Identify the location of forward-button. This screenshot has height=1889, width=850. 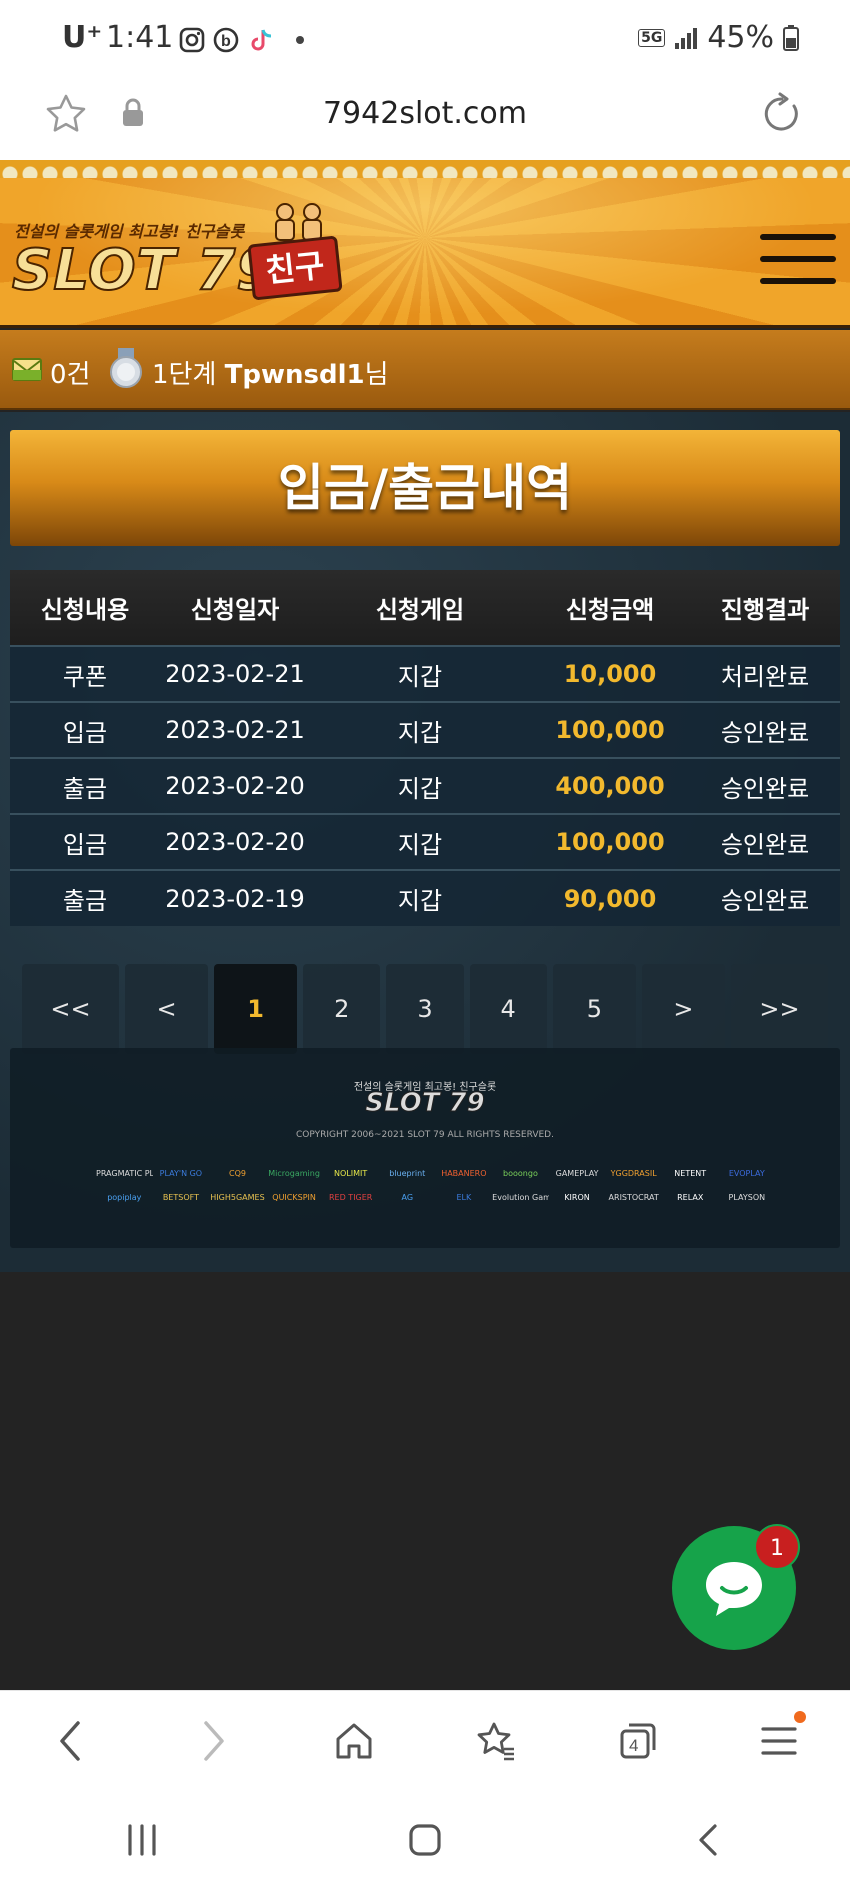
(213, 1740).